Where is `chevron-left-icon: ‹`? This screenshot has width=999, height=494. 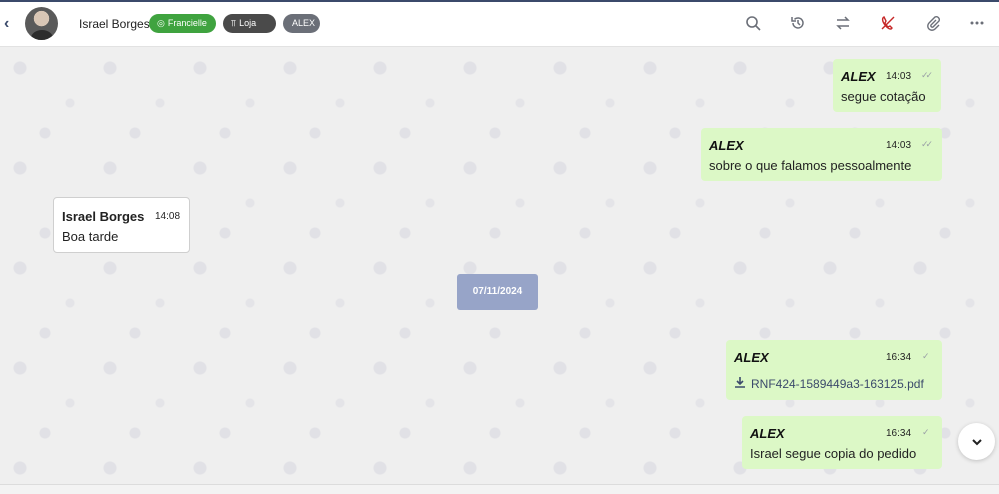
chevron-left-icon: ‹ is located at coordinates (11, 24).